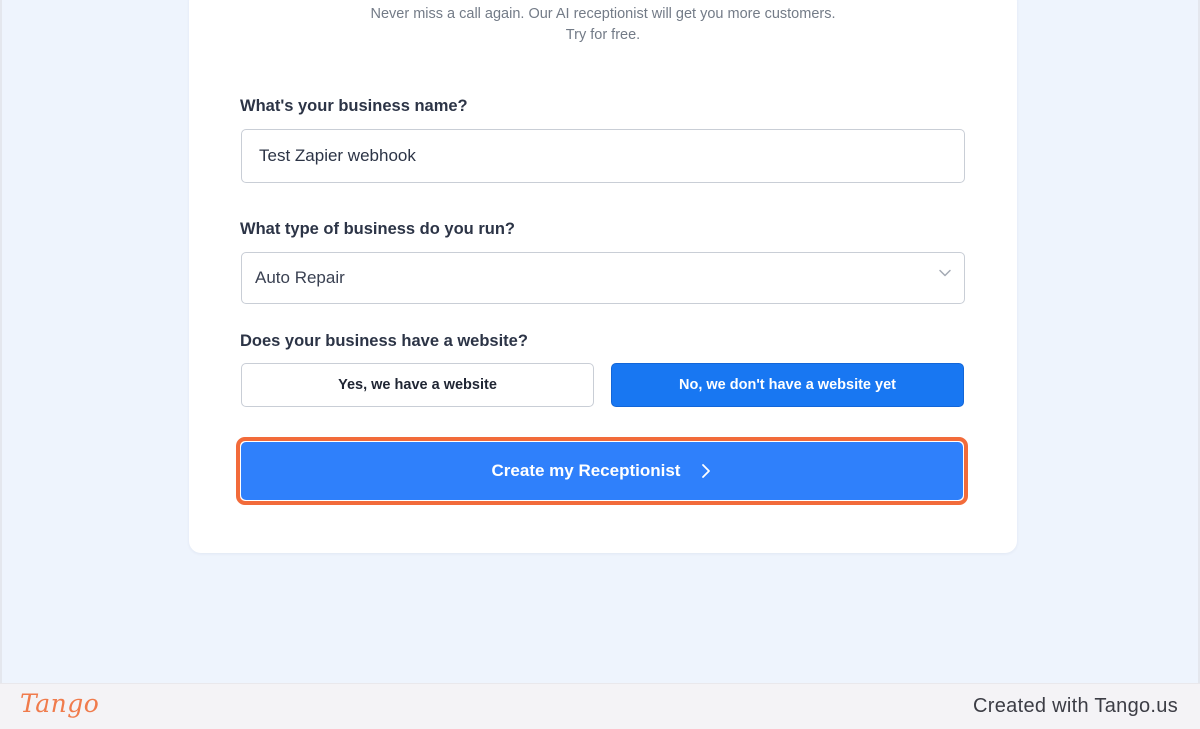  I want to click on has-website-button: Yes, we have a website, so click(417, 385).